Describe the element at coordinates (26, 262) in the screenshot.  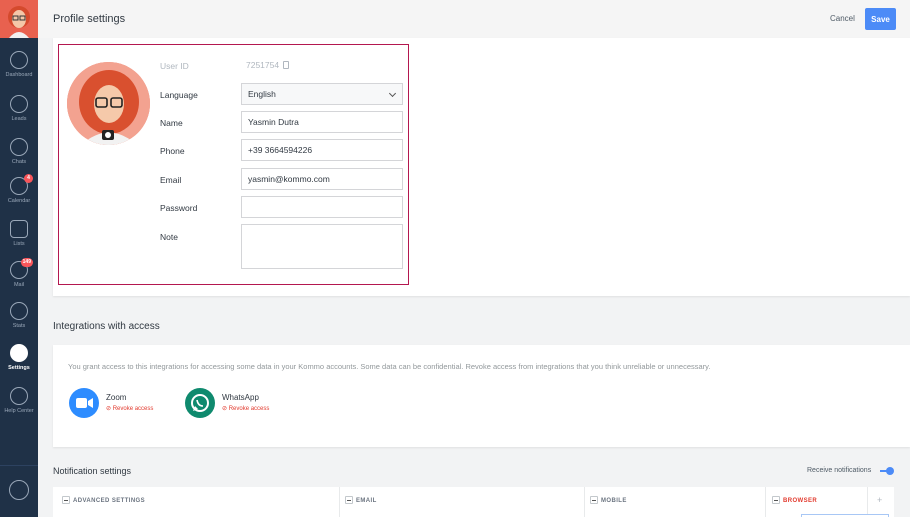
I see `notification-badge: 149` at that location.